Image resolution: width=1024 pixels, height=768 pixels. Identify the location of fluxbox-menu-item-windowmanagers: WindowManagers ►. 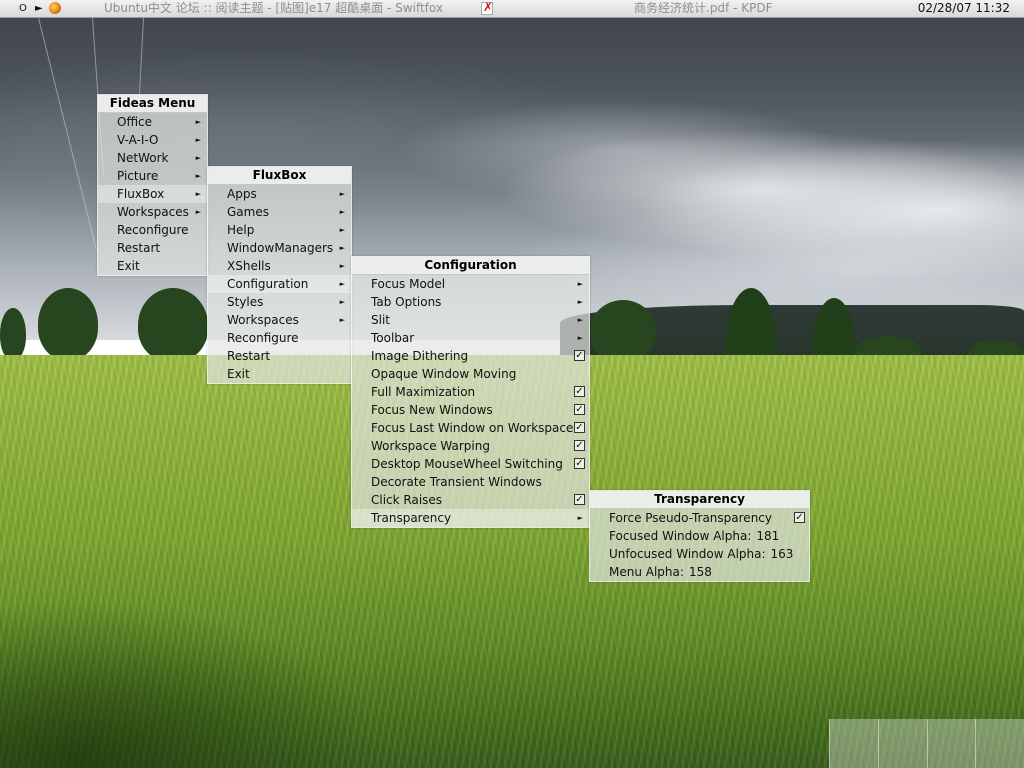
(279, 248).